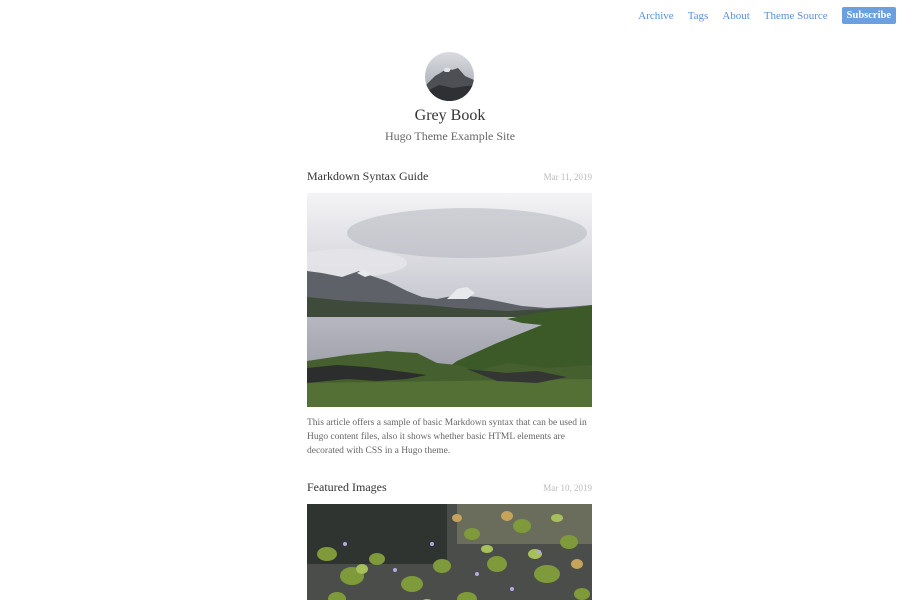  What do you see at coordinates (450, 136) in the screenshot?
I see `site-subtitle: Hugo Theme Example Site` at bounding box center [450, 136].